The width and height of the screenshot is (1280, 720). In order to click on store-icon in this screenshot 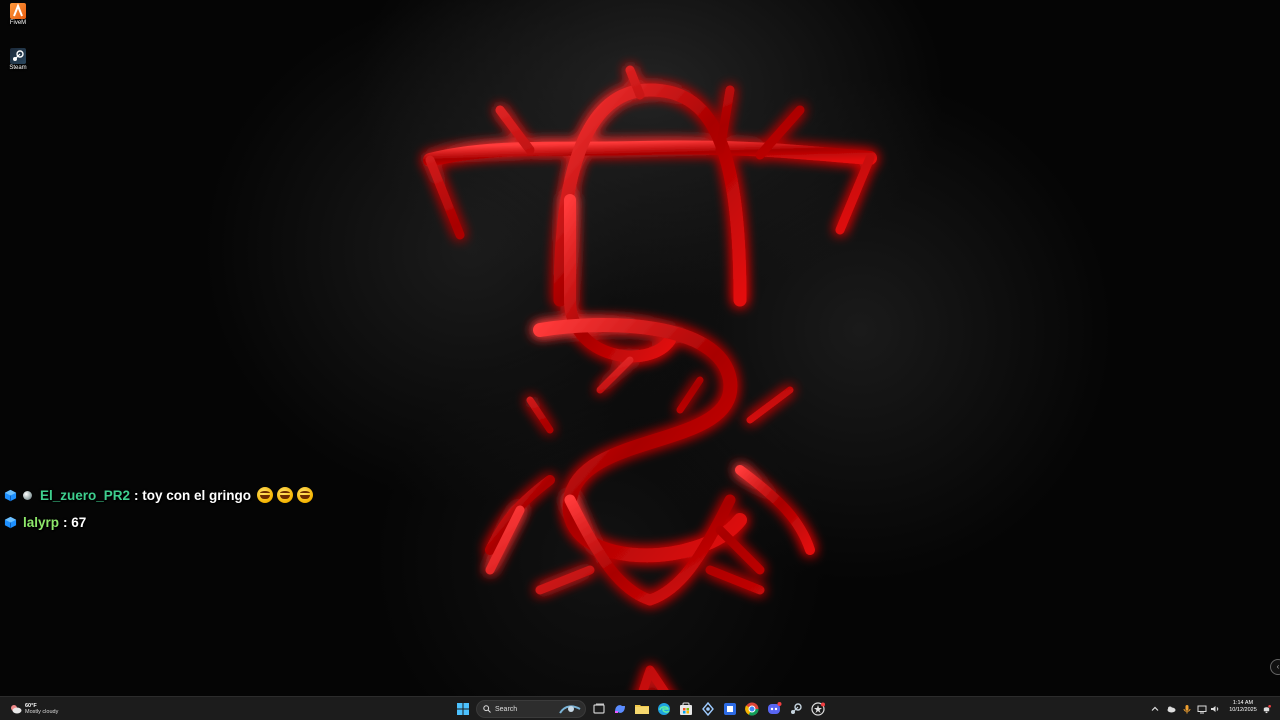, I will do `click(686, 709)`.